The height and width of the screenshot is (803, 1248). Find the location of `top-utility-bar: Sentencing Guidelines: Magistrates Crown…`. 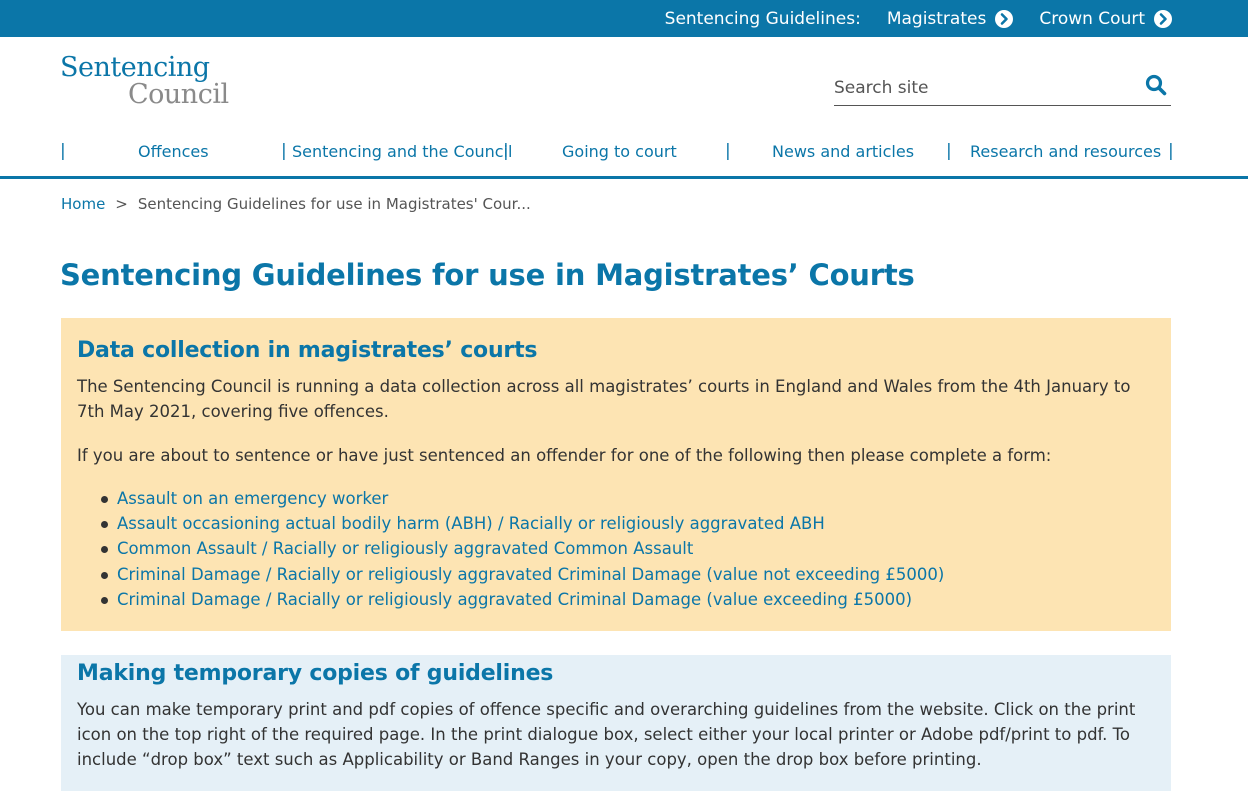

top-utility-bar: Sentencing Guidelines: Magistrates Crown… is located at coordinates (624, 18).